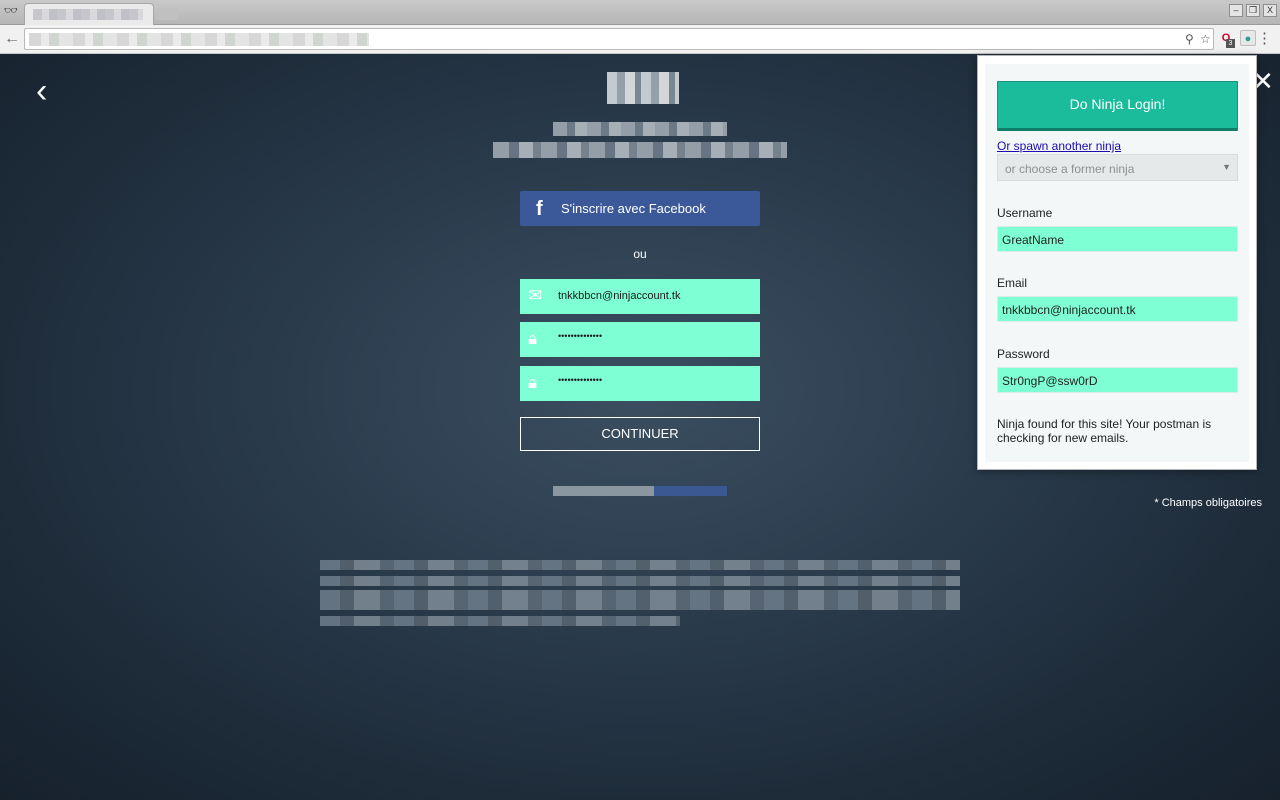  I want to click on subtitle-blurred, so click(640, 129).